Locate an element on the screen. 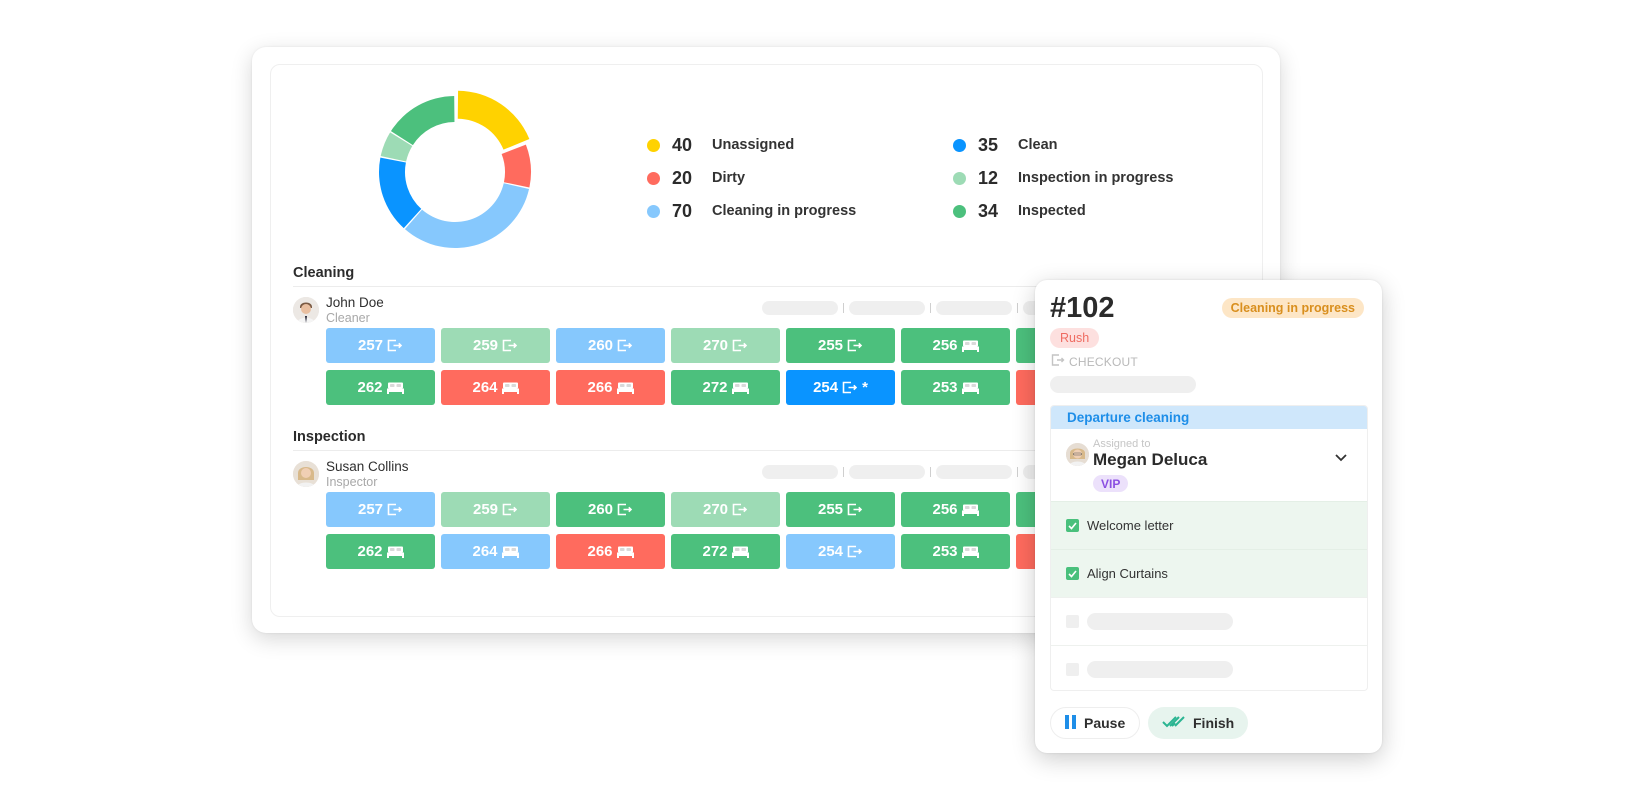  priority-badge: Rush is located at coordinates (1075, 338).